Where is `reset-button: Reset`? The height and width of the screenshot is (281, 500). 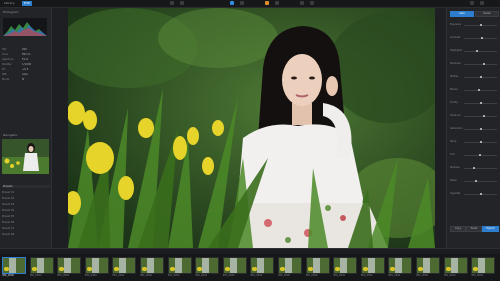 reset-button: Reset is located at coordinates (487, 14).